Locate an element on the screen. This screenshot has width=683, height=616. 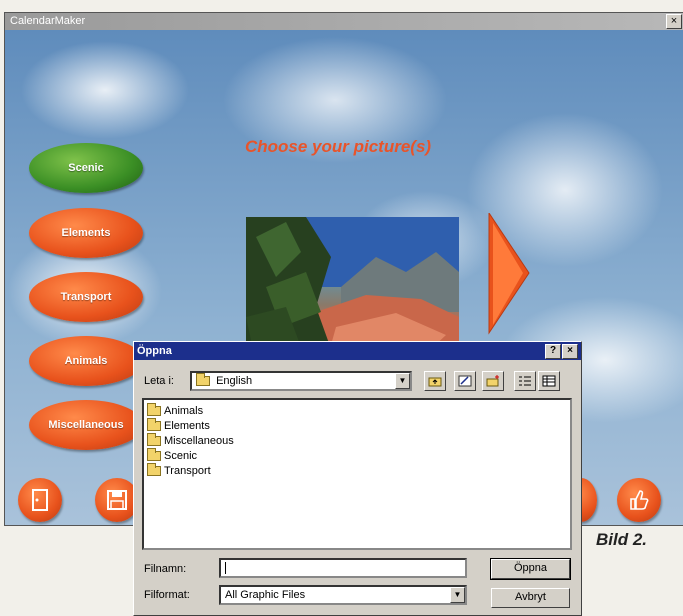
category-button-scenic: Scenic is located at coordinates (86, 168).